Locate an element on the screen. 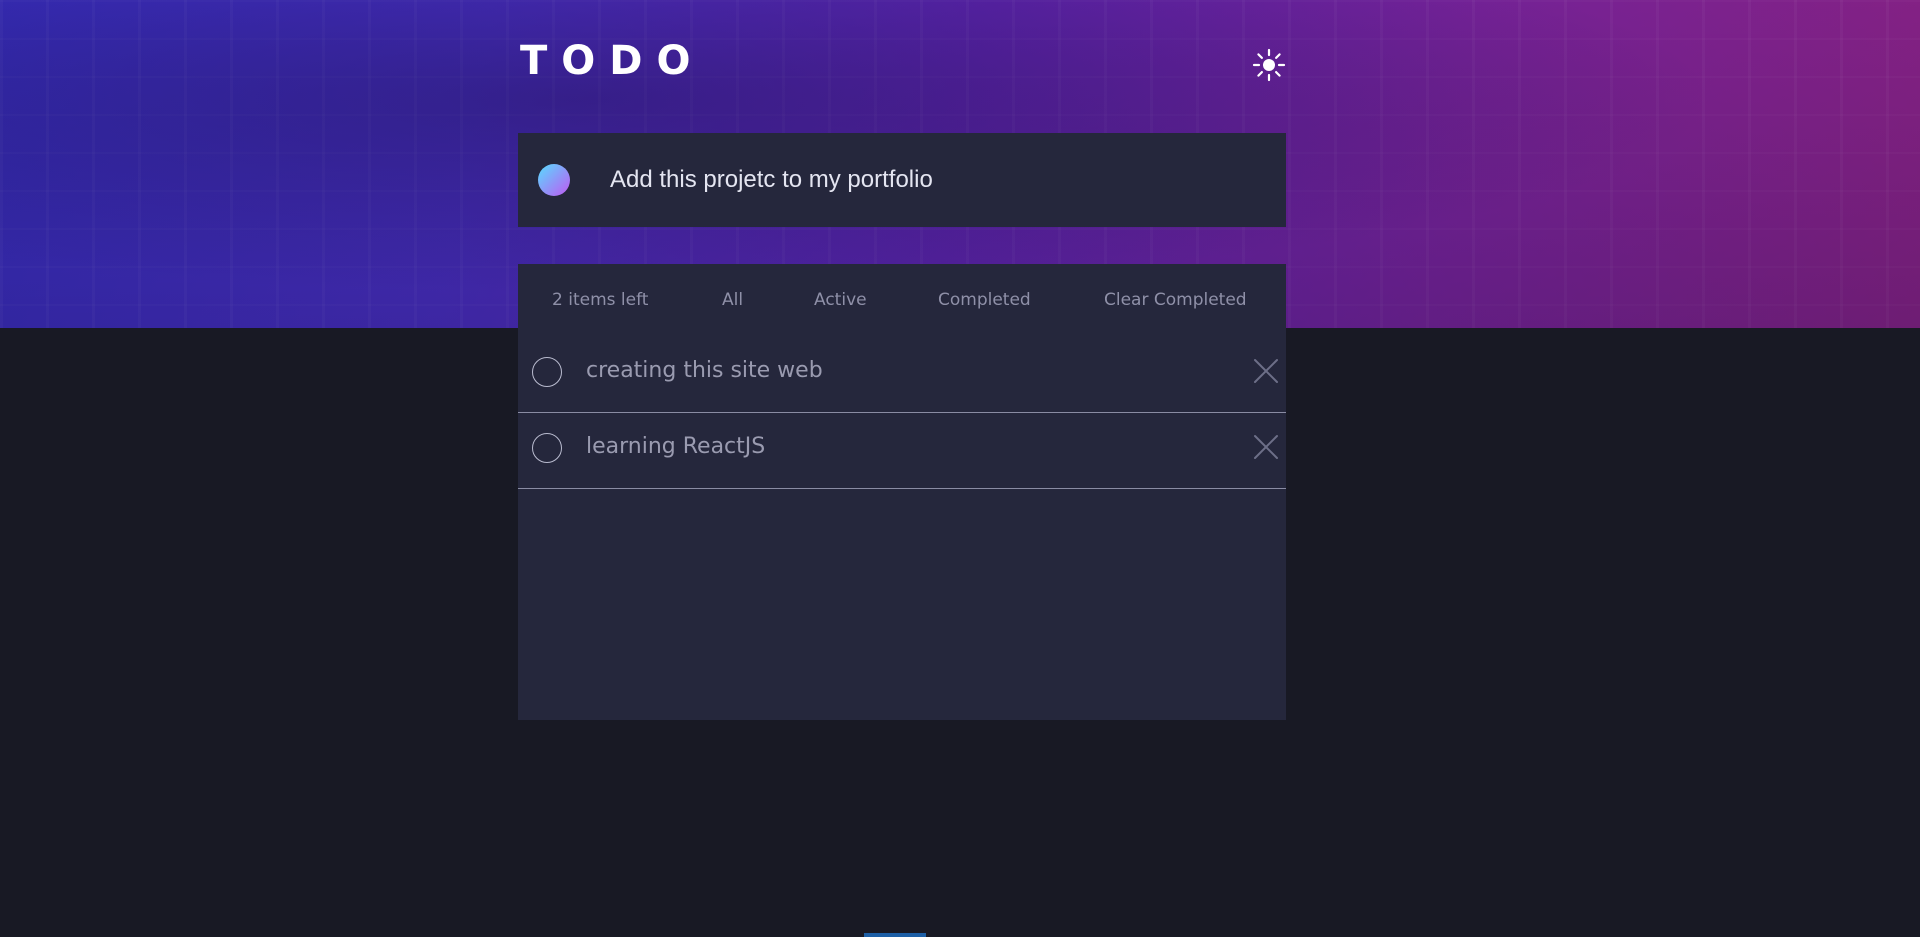  new-todo-form is located at coordinates (902, 180).